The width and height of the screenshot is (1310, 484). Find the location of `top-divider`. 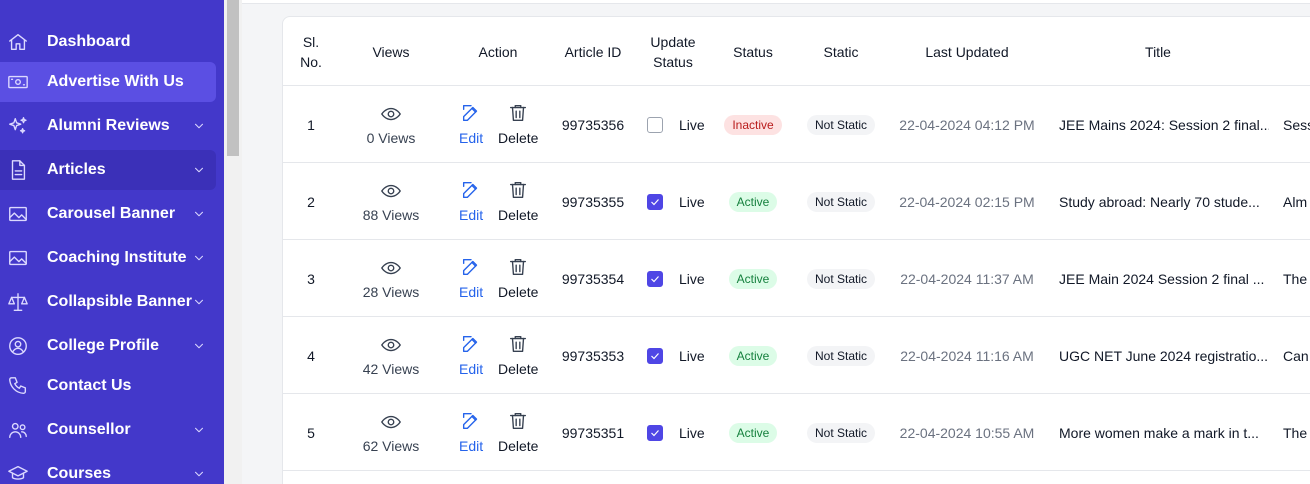

top-divider is located at coordinates (776, 2).